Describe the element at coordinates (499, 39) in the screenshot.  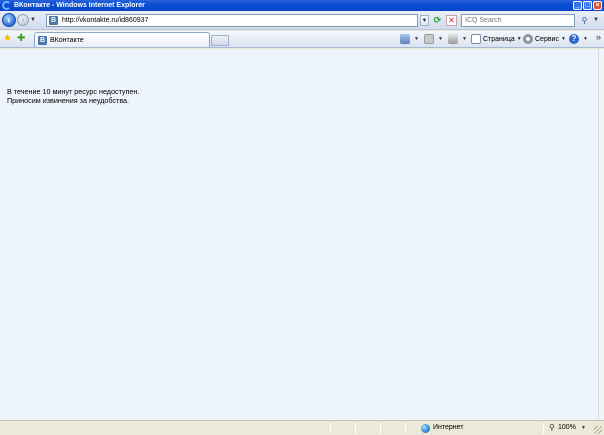
I see `page-menu-label: Страница` at that location.